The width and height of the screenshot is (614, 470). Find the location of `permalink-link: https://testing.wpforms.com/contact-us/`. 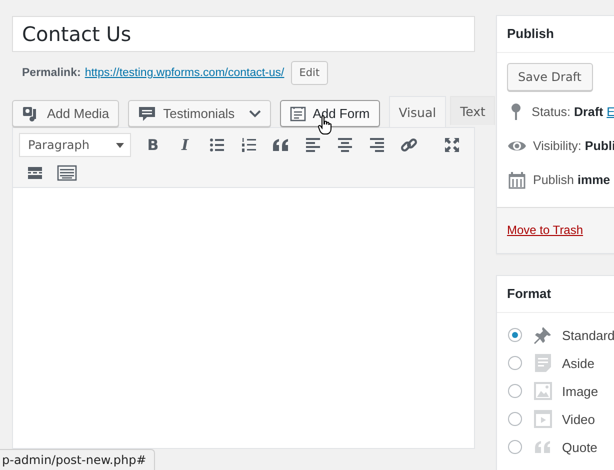

permalink-link: https://testing.wpforms.com/contact-us/ is located at coordinates (184, 73).